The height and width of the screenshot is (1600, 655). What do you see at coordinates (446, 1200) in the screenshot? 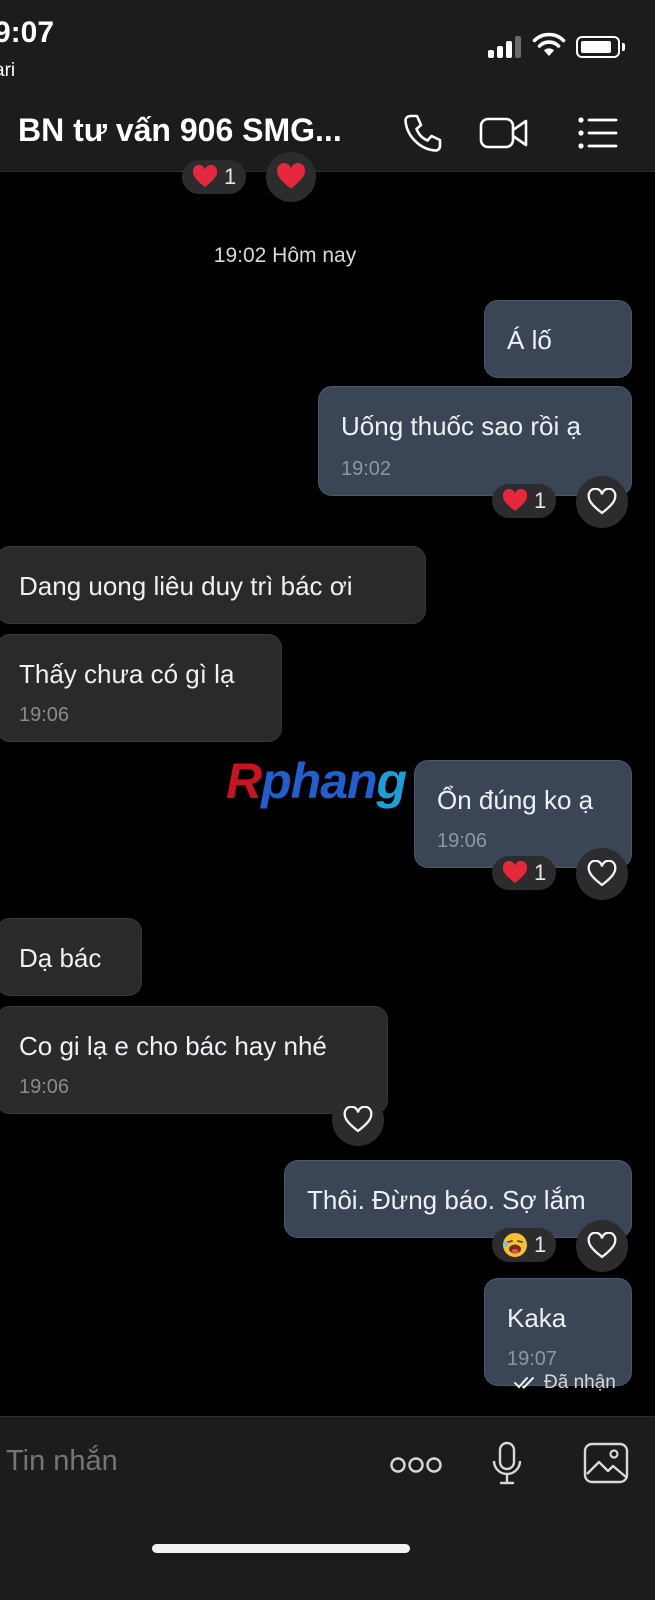
I see `message-text: Thôi. Đừng báo. Sợ lắm` at bounding box center [446, 1200].